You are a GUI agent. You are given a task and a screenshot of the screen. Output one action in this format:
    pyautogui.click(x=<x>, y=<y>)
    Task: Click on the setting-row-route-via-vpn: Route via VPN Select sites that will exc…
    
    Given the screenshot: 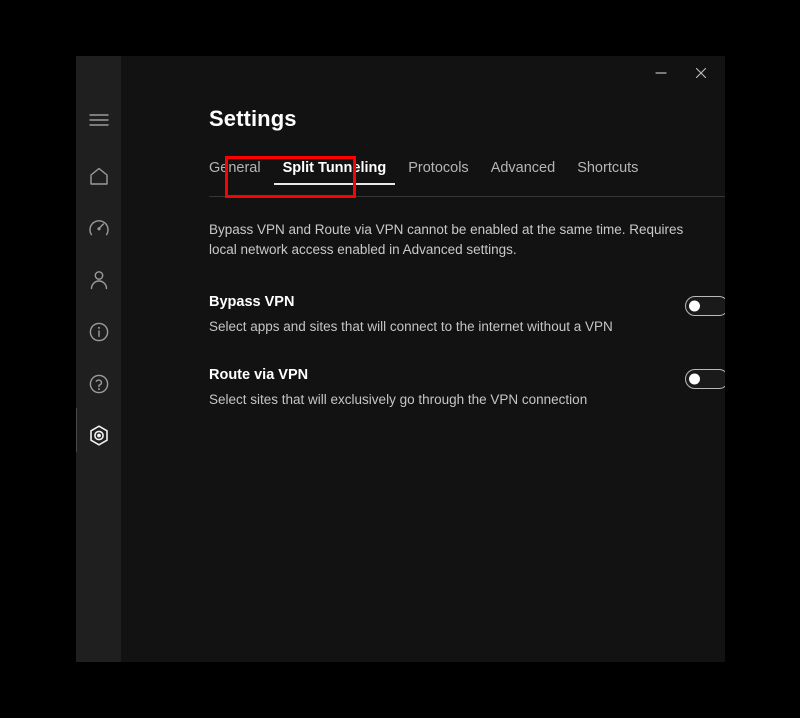 What is the action you would take?
    pyautogui.click(x=467, y=388)
    